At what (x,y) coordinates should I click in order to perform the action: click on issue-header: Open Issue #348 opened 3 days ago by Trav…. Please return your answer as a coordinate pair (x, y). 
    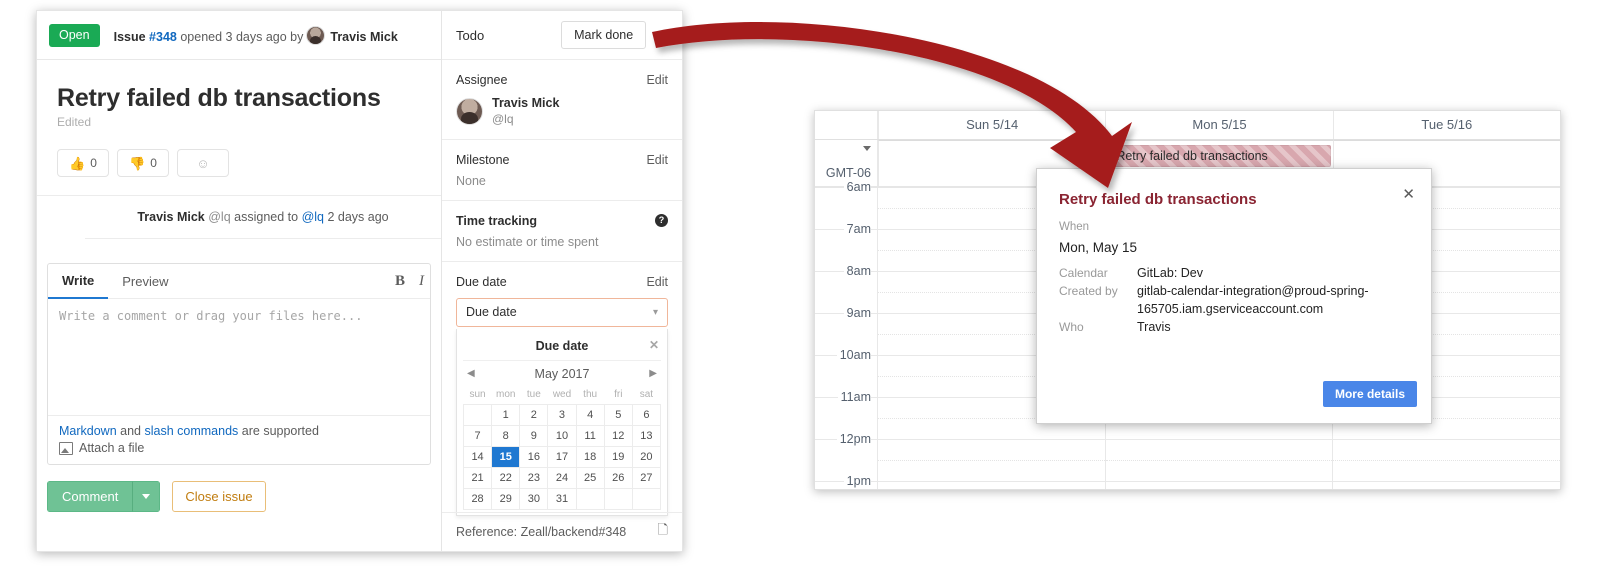
    Looking at the image, I should click on (239, 35).